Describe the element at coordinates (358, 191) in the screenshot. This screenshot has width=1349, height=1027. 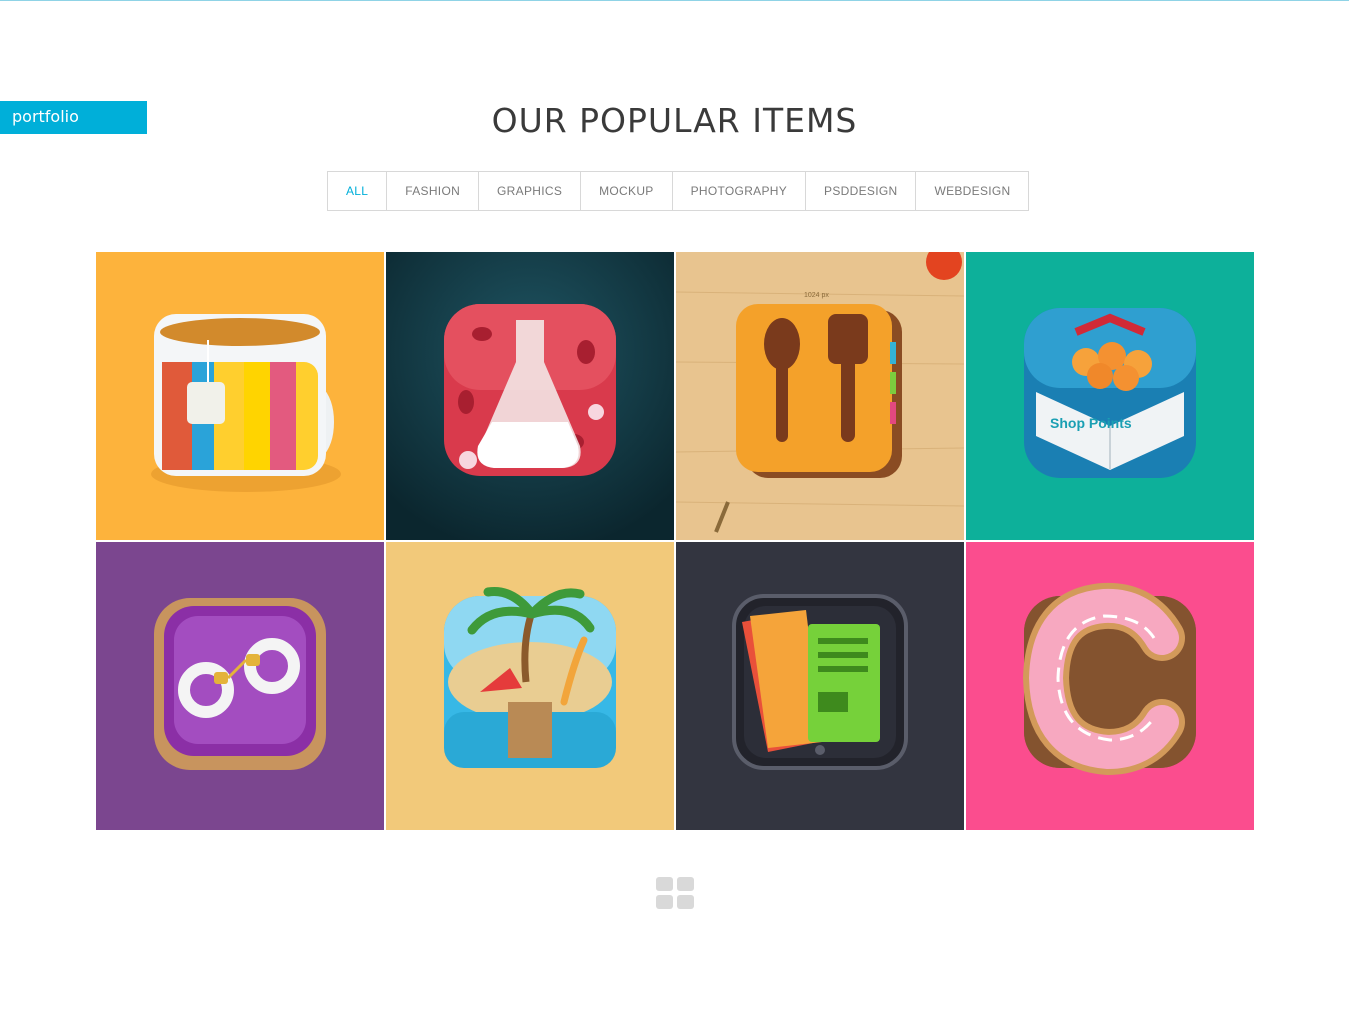
I see `filter-all: ALL` at that location.